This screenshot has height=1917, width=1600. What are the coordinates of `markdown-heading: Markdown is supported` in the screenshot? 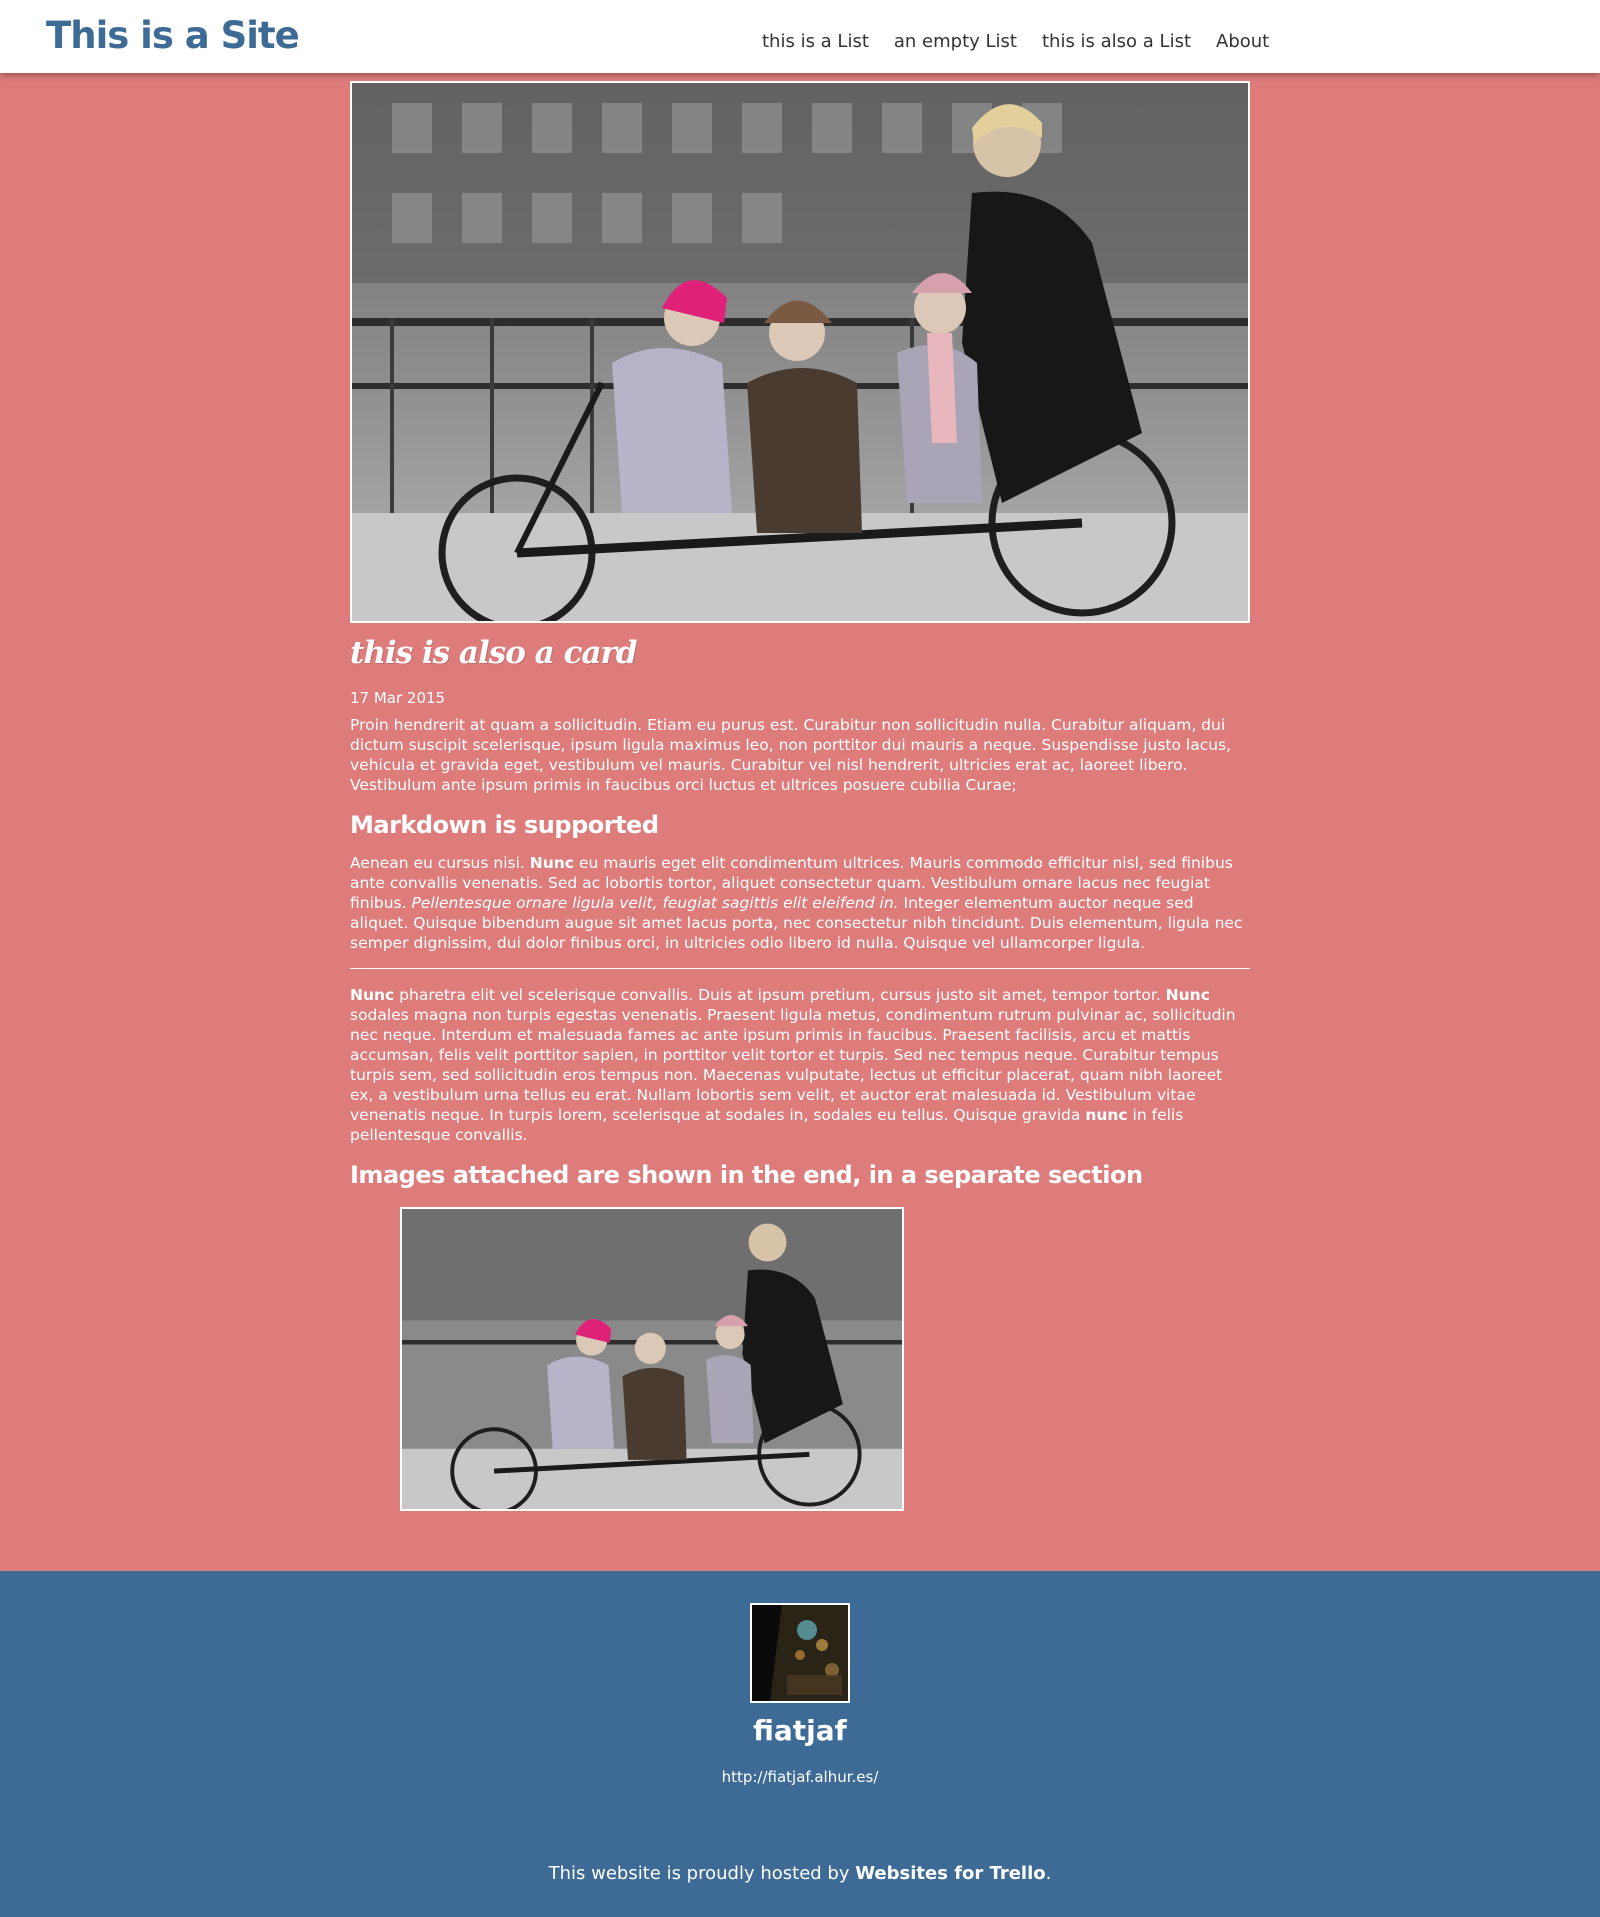 It's located at (504, 825).